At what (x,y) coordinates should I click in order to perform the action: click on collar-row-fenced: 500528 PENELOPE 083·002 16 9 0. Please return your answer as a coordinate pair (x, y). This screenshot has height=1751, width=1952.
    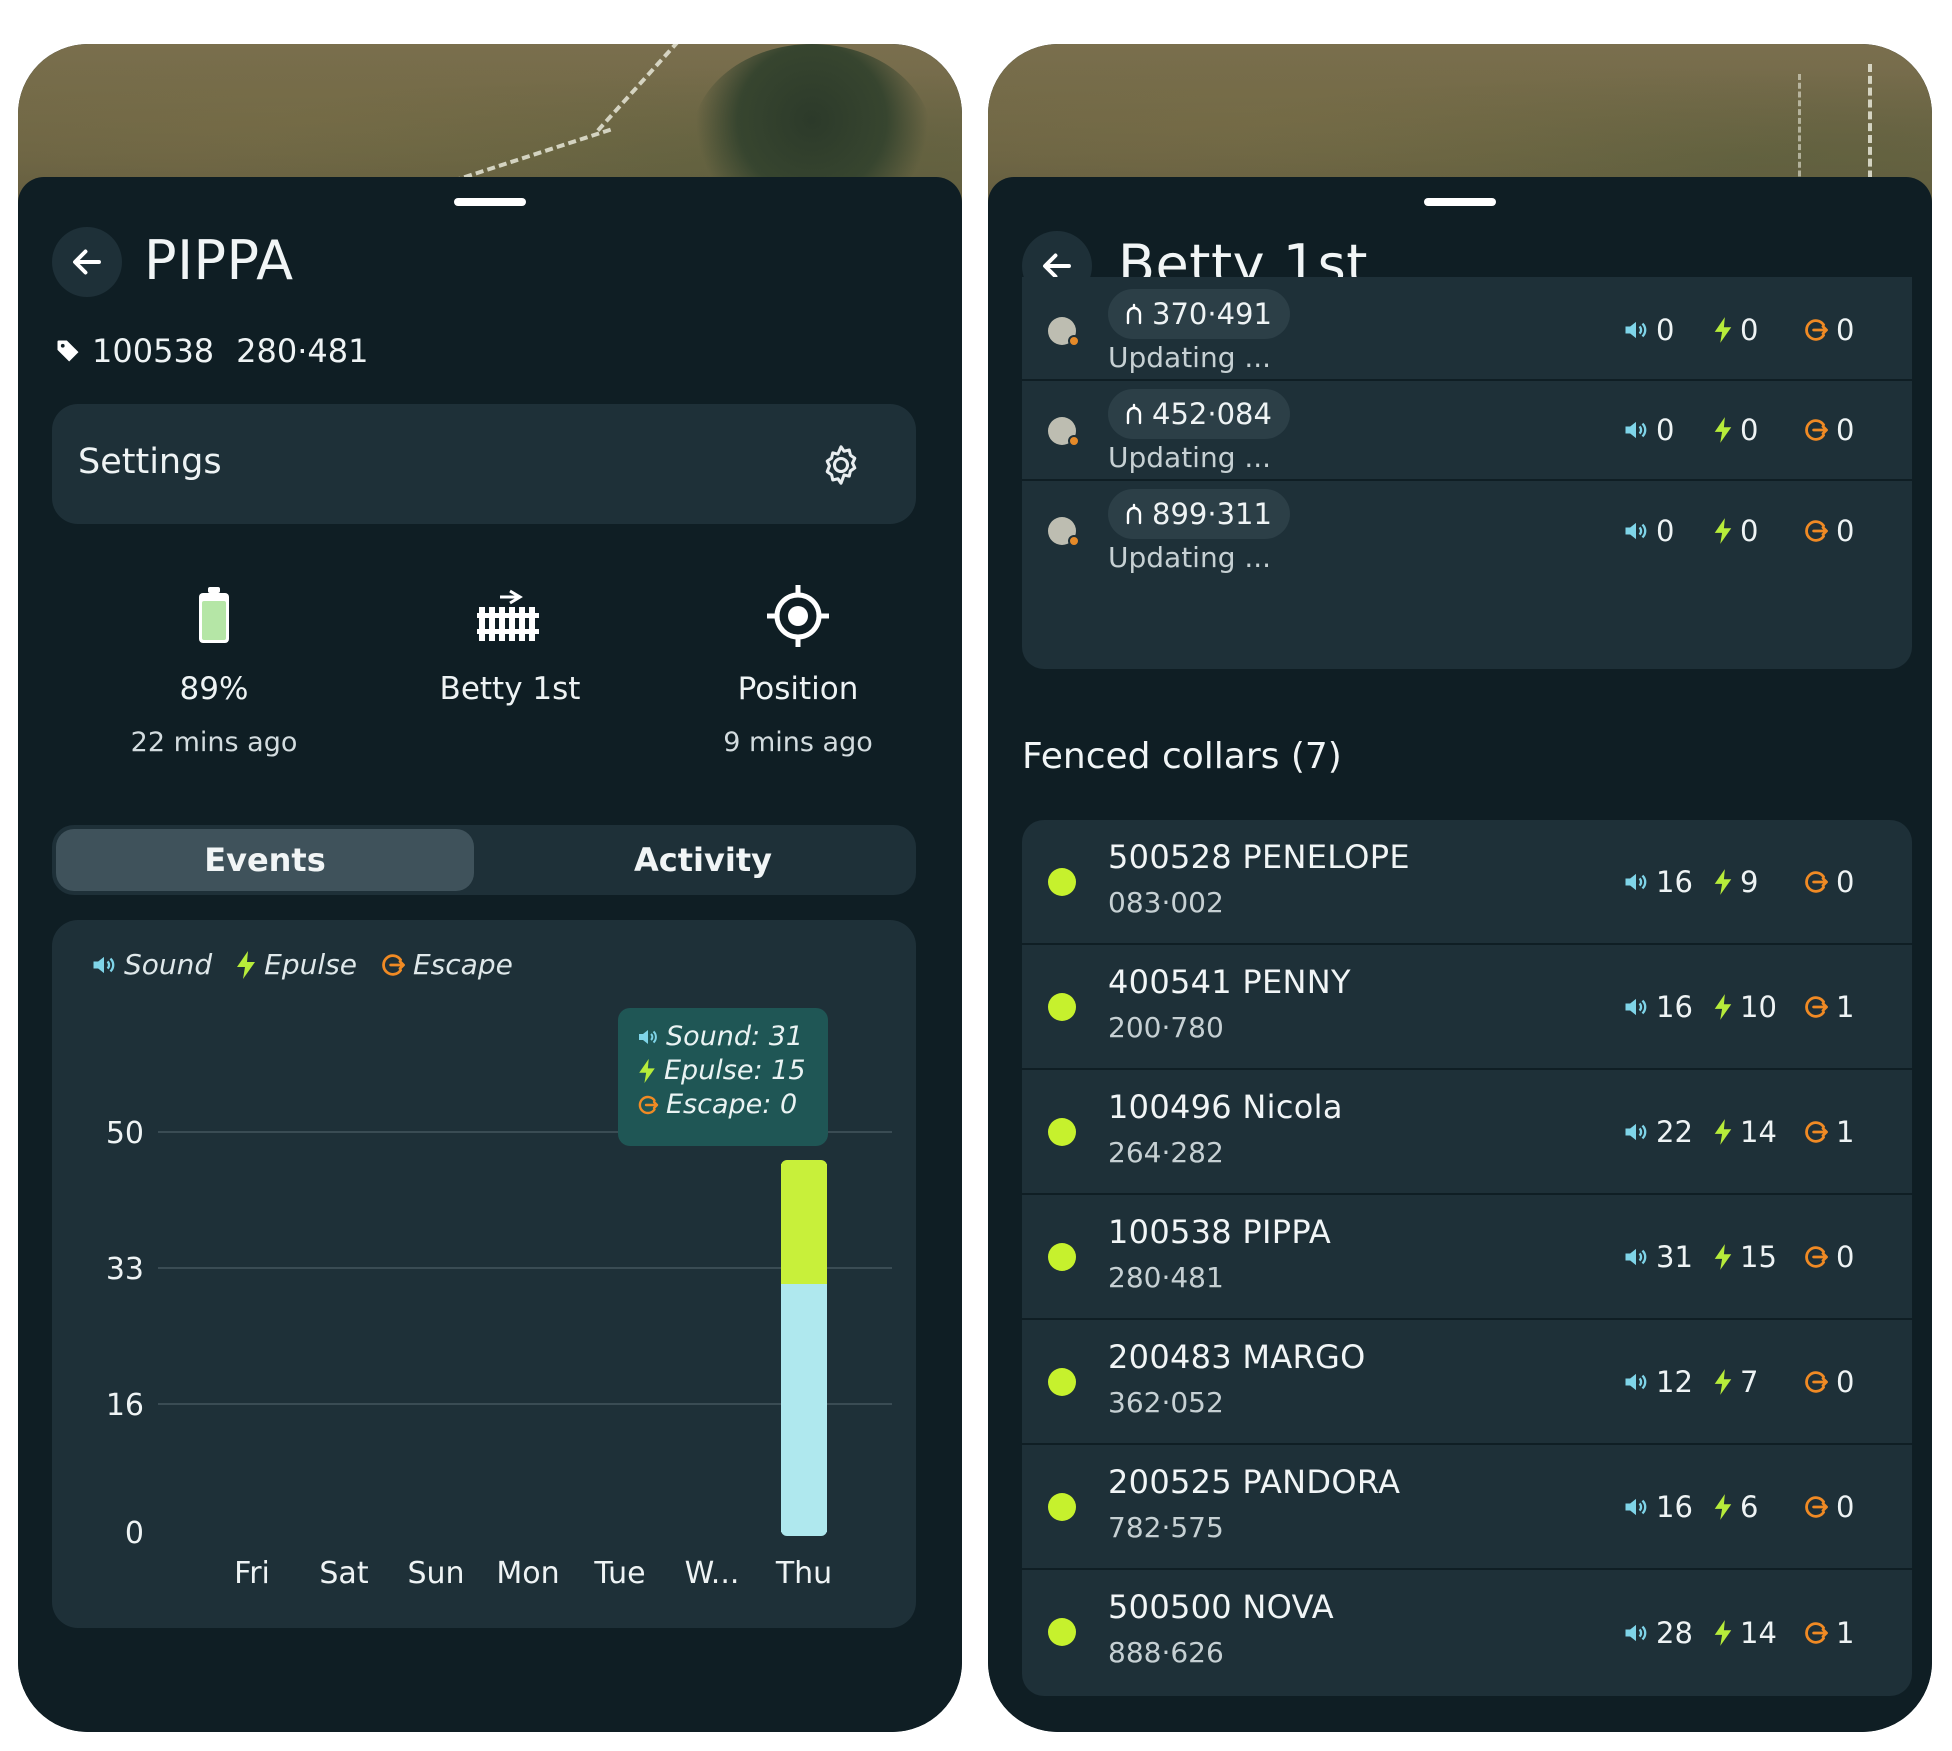
    Looking at the image, I should click on (1467, 882).